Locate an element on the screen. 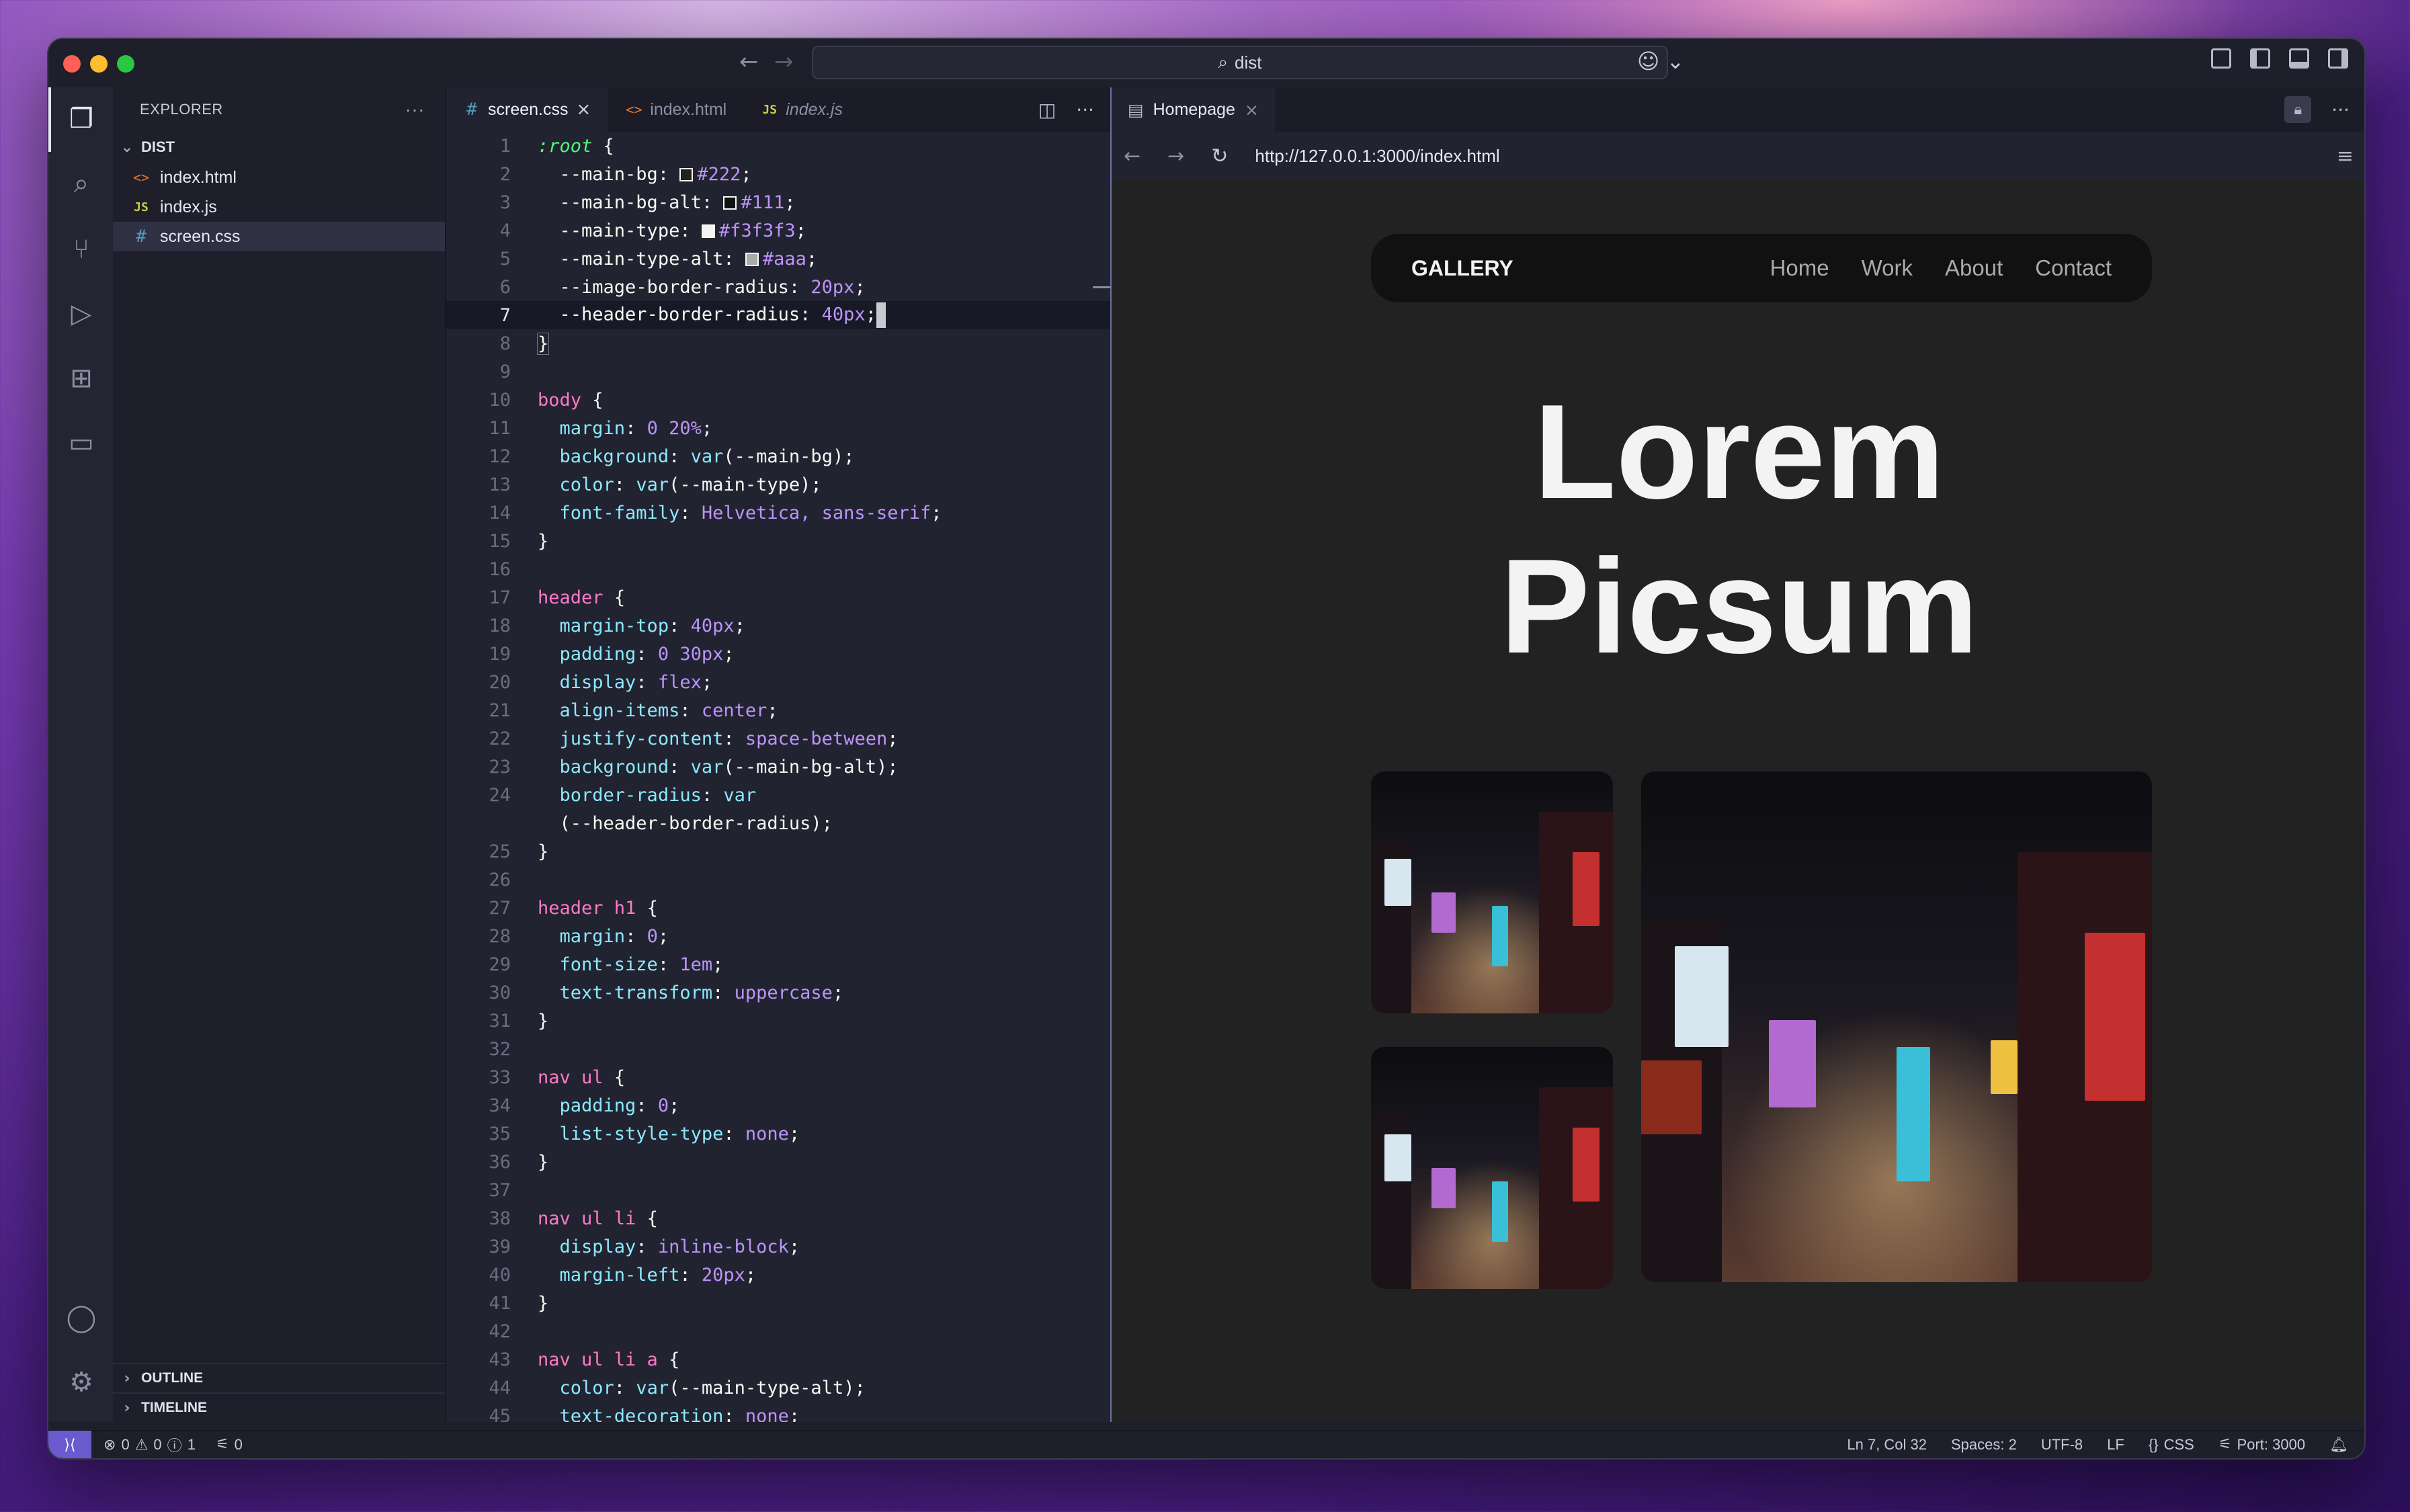 This screenshot has width=2410, height=1512. line-number: 8 is located at coordinates (505, 343).